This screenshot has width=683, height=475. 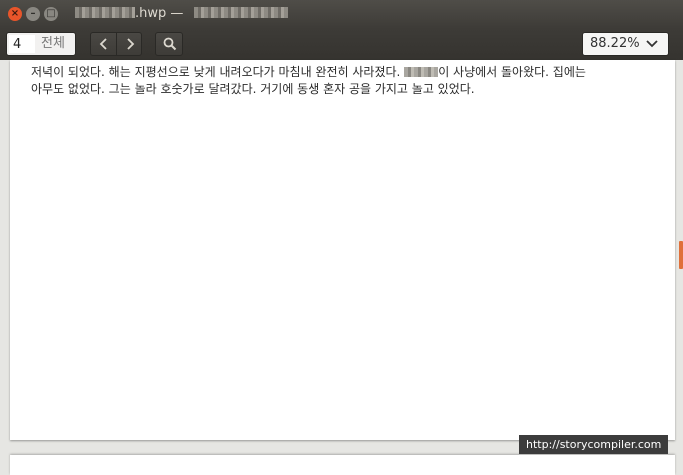 I want to click on next-page-button, so click(x=129, y=44).